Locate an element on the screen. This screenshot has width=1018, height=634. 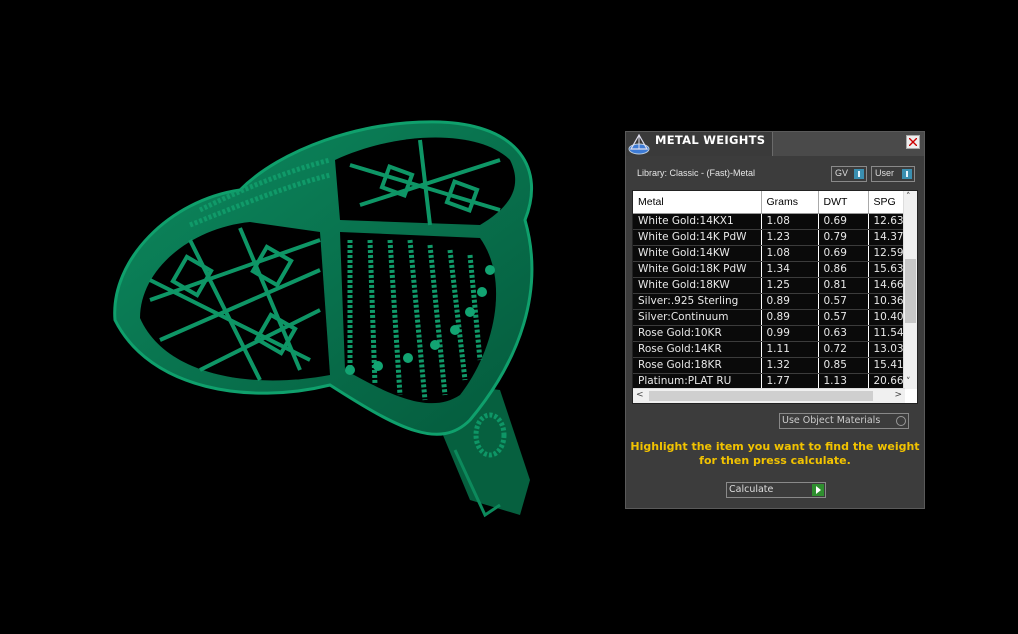
cell-metal: White Gold:18KW is located at coordinates (697, 285).